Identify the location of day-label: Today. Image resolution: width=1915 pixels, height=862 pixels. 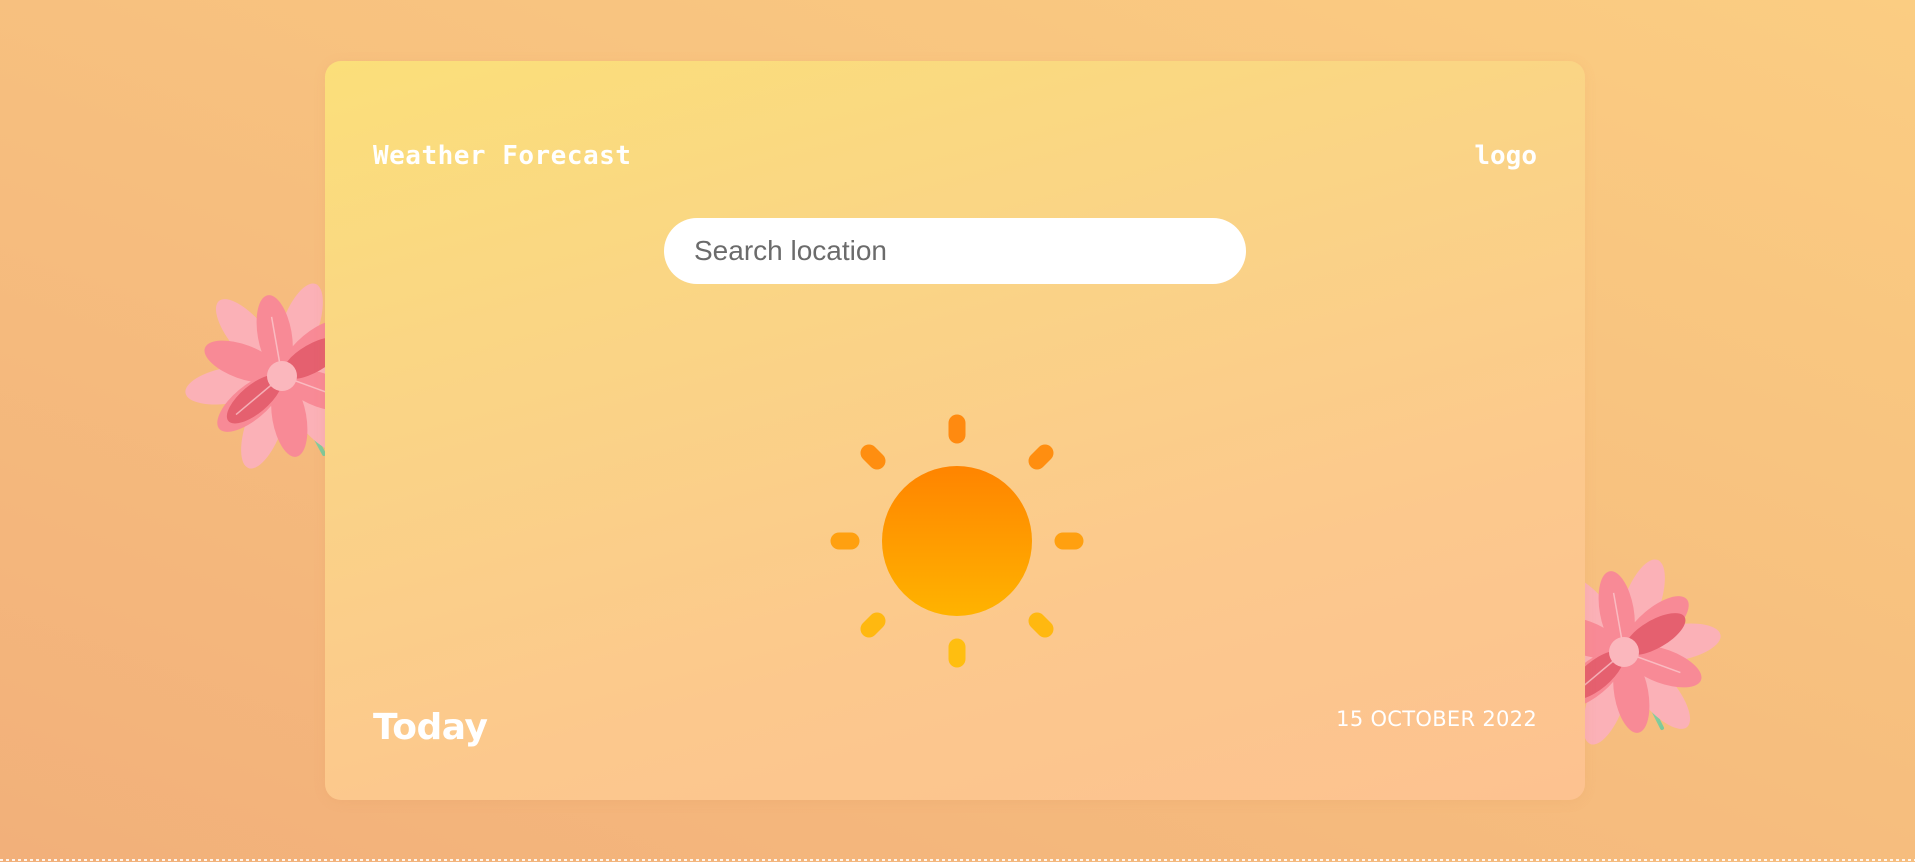
(430, 727).